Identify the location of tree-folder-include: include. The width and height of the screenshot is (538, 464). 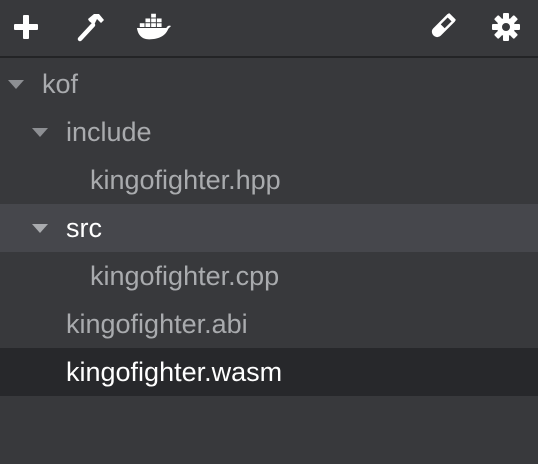
(269, 132).